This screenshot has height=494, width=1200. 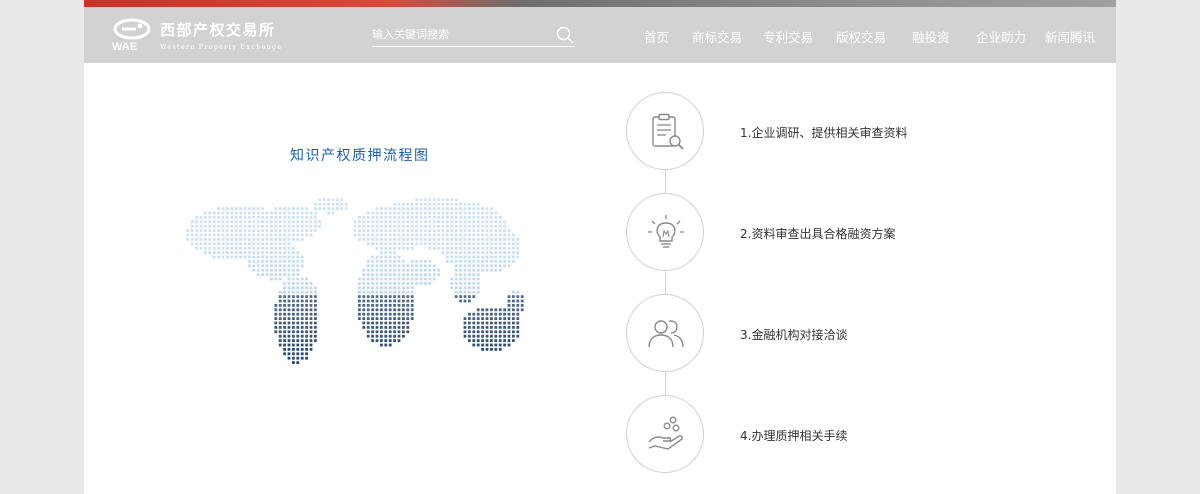 What do you see at coordinates (124, 47) in the screenshot?
I see `brand-abbr: WAE` at bounding box center [124, 47].